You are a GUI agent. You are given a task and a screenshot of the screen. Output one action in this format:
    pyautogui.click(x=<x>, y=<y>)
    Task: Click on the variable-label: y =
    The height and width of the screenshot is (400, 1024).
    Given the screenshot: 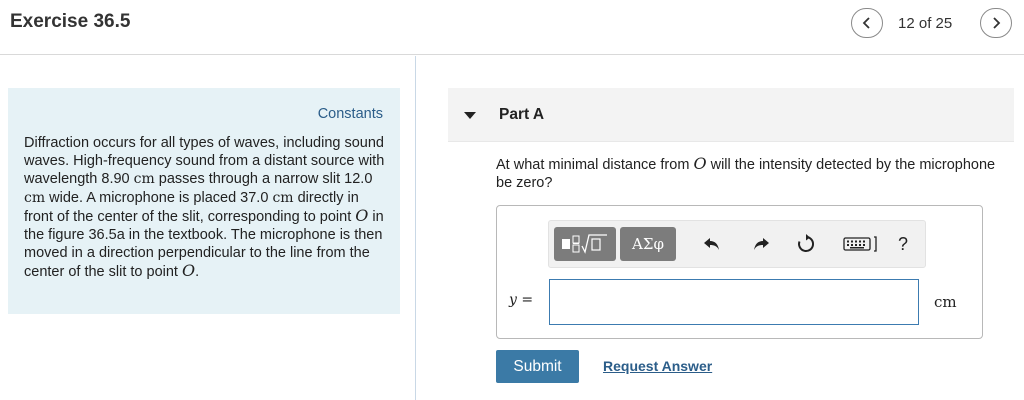 What is the action you would take?
    pyautogui.click(x=521, y=300)
    